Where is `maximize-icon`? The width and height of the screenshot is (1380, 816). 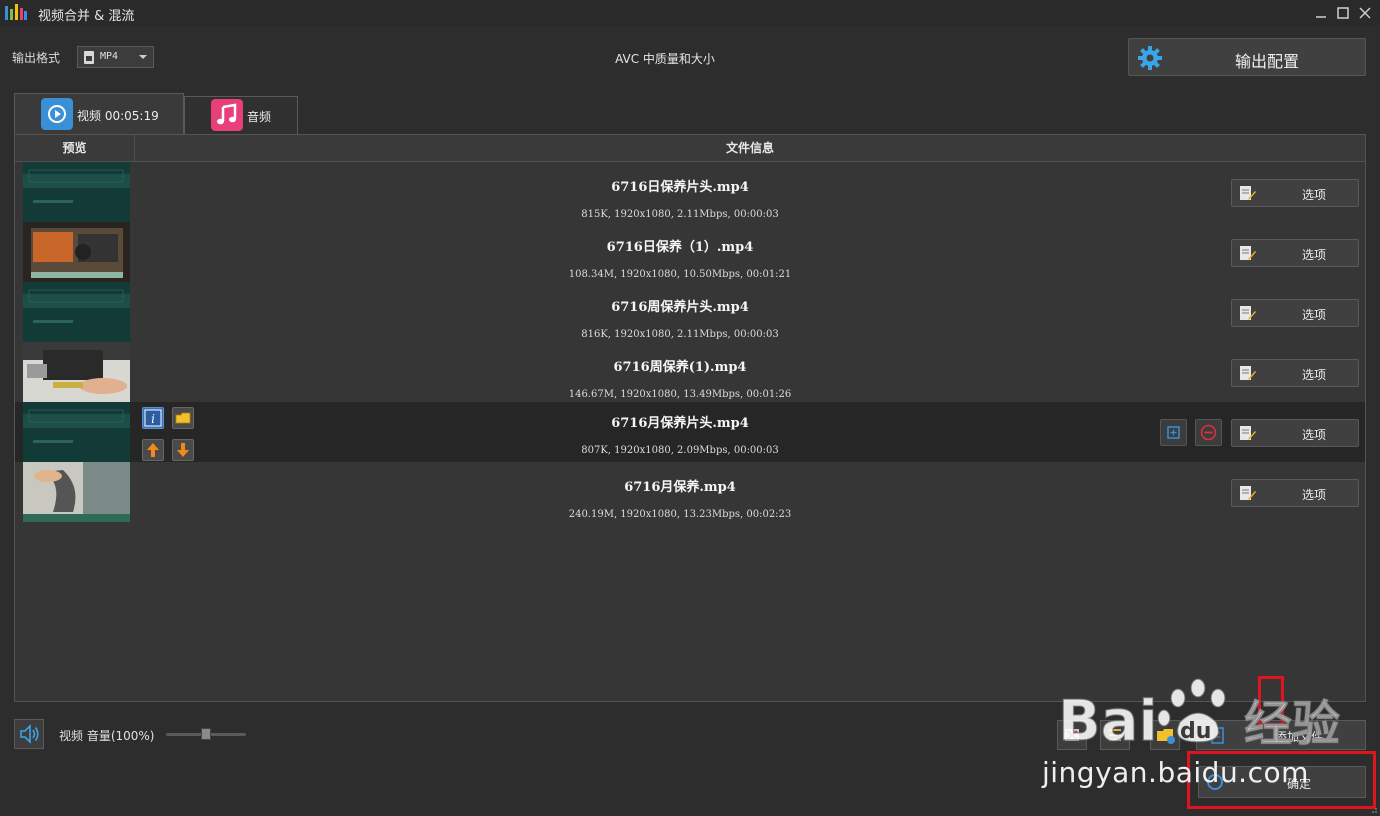 maximize-icon is located at coordinates (1343, 13).